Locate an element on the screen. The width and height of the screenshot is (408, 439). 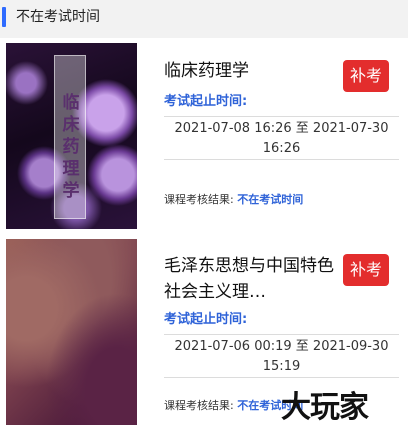
course-result: 课程考核结果: 不在考试时间 is located at coordinates (233, 200).